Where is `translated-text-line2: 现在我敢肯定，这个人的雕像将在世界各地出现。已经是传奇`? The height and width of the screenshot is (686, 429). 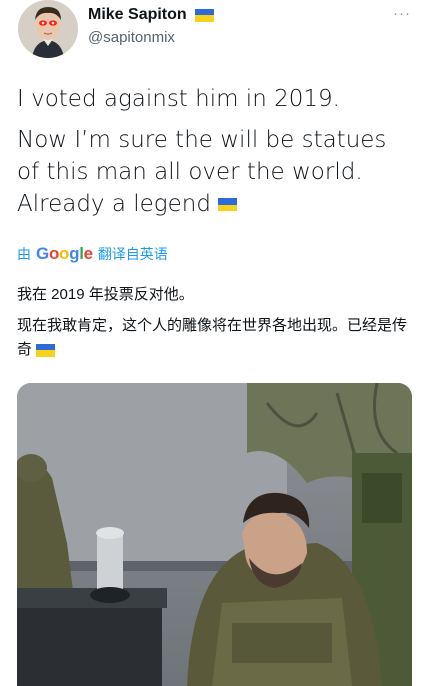
translated-text-line2: 现在我敢肯定，这个人的雕像将在世界各地出现。已经是传奇 is located at coordinates (217, 338).